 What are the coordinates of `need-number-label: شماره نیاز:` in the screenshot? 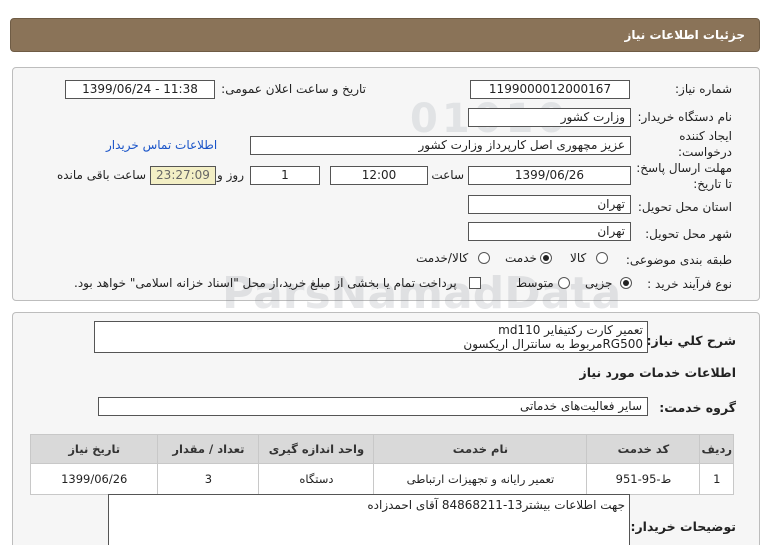 It's located at (703, 89).